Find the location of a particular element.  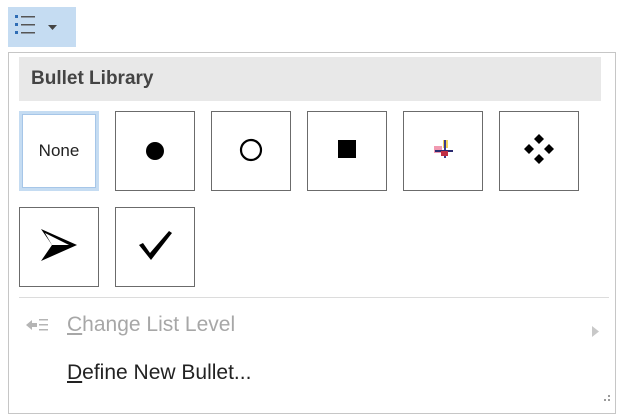

checkmark-icon is located at coordinates (155, 247).